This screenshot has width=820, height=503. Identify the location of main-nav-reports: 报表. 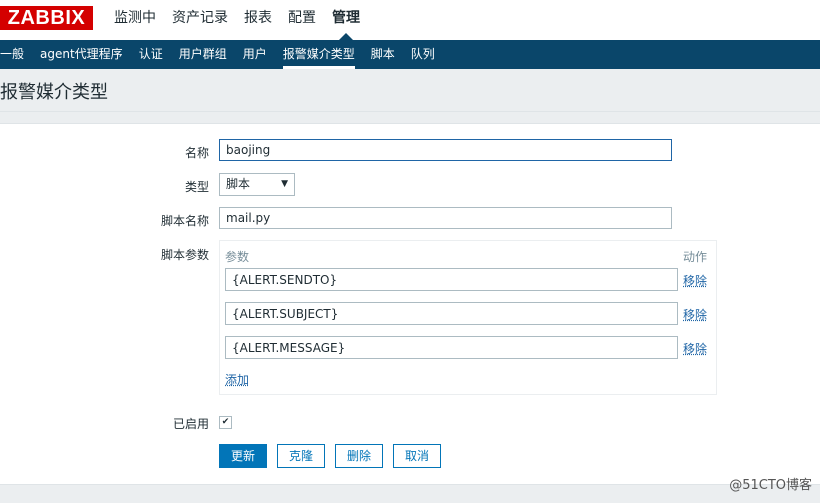
(258, 20).